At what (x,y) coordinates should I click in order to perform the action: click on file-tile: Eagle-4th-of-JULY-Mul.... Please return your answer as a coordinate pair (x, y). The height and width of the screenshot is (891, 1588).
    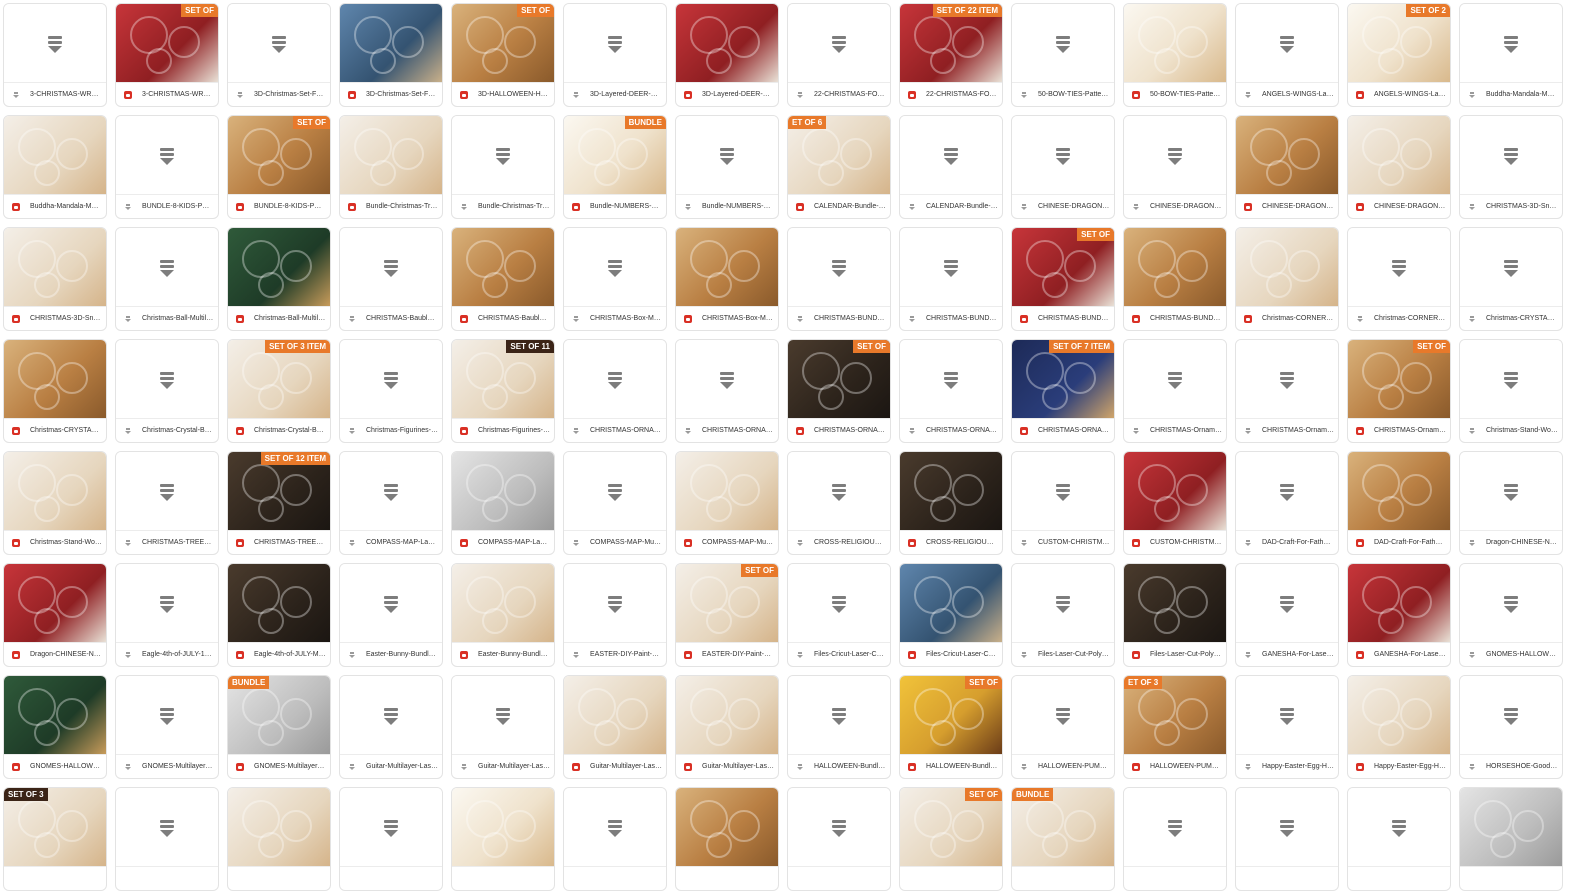
    Looking at the image, I should click on (279, 615).